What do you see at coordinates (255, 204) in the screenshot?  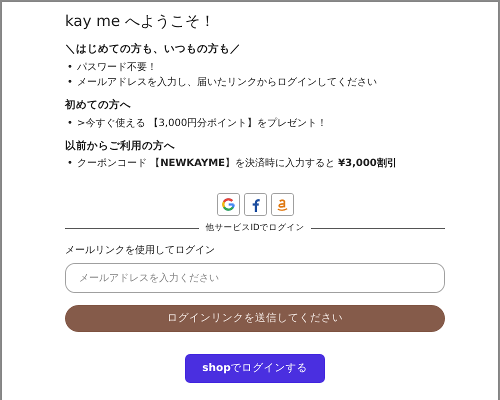 I see `facebook-login-button` at bounding box center [255, 204].